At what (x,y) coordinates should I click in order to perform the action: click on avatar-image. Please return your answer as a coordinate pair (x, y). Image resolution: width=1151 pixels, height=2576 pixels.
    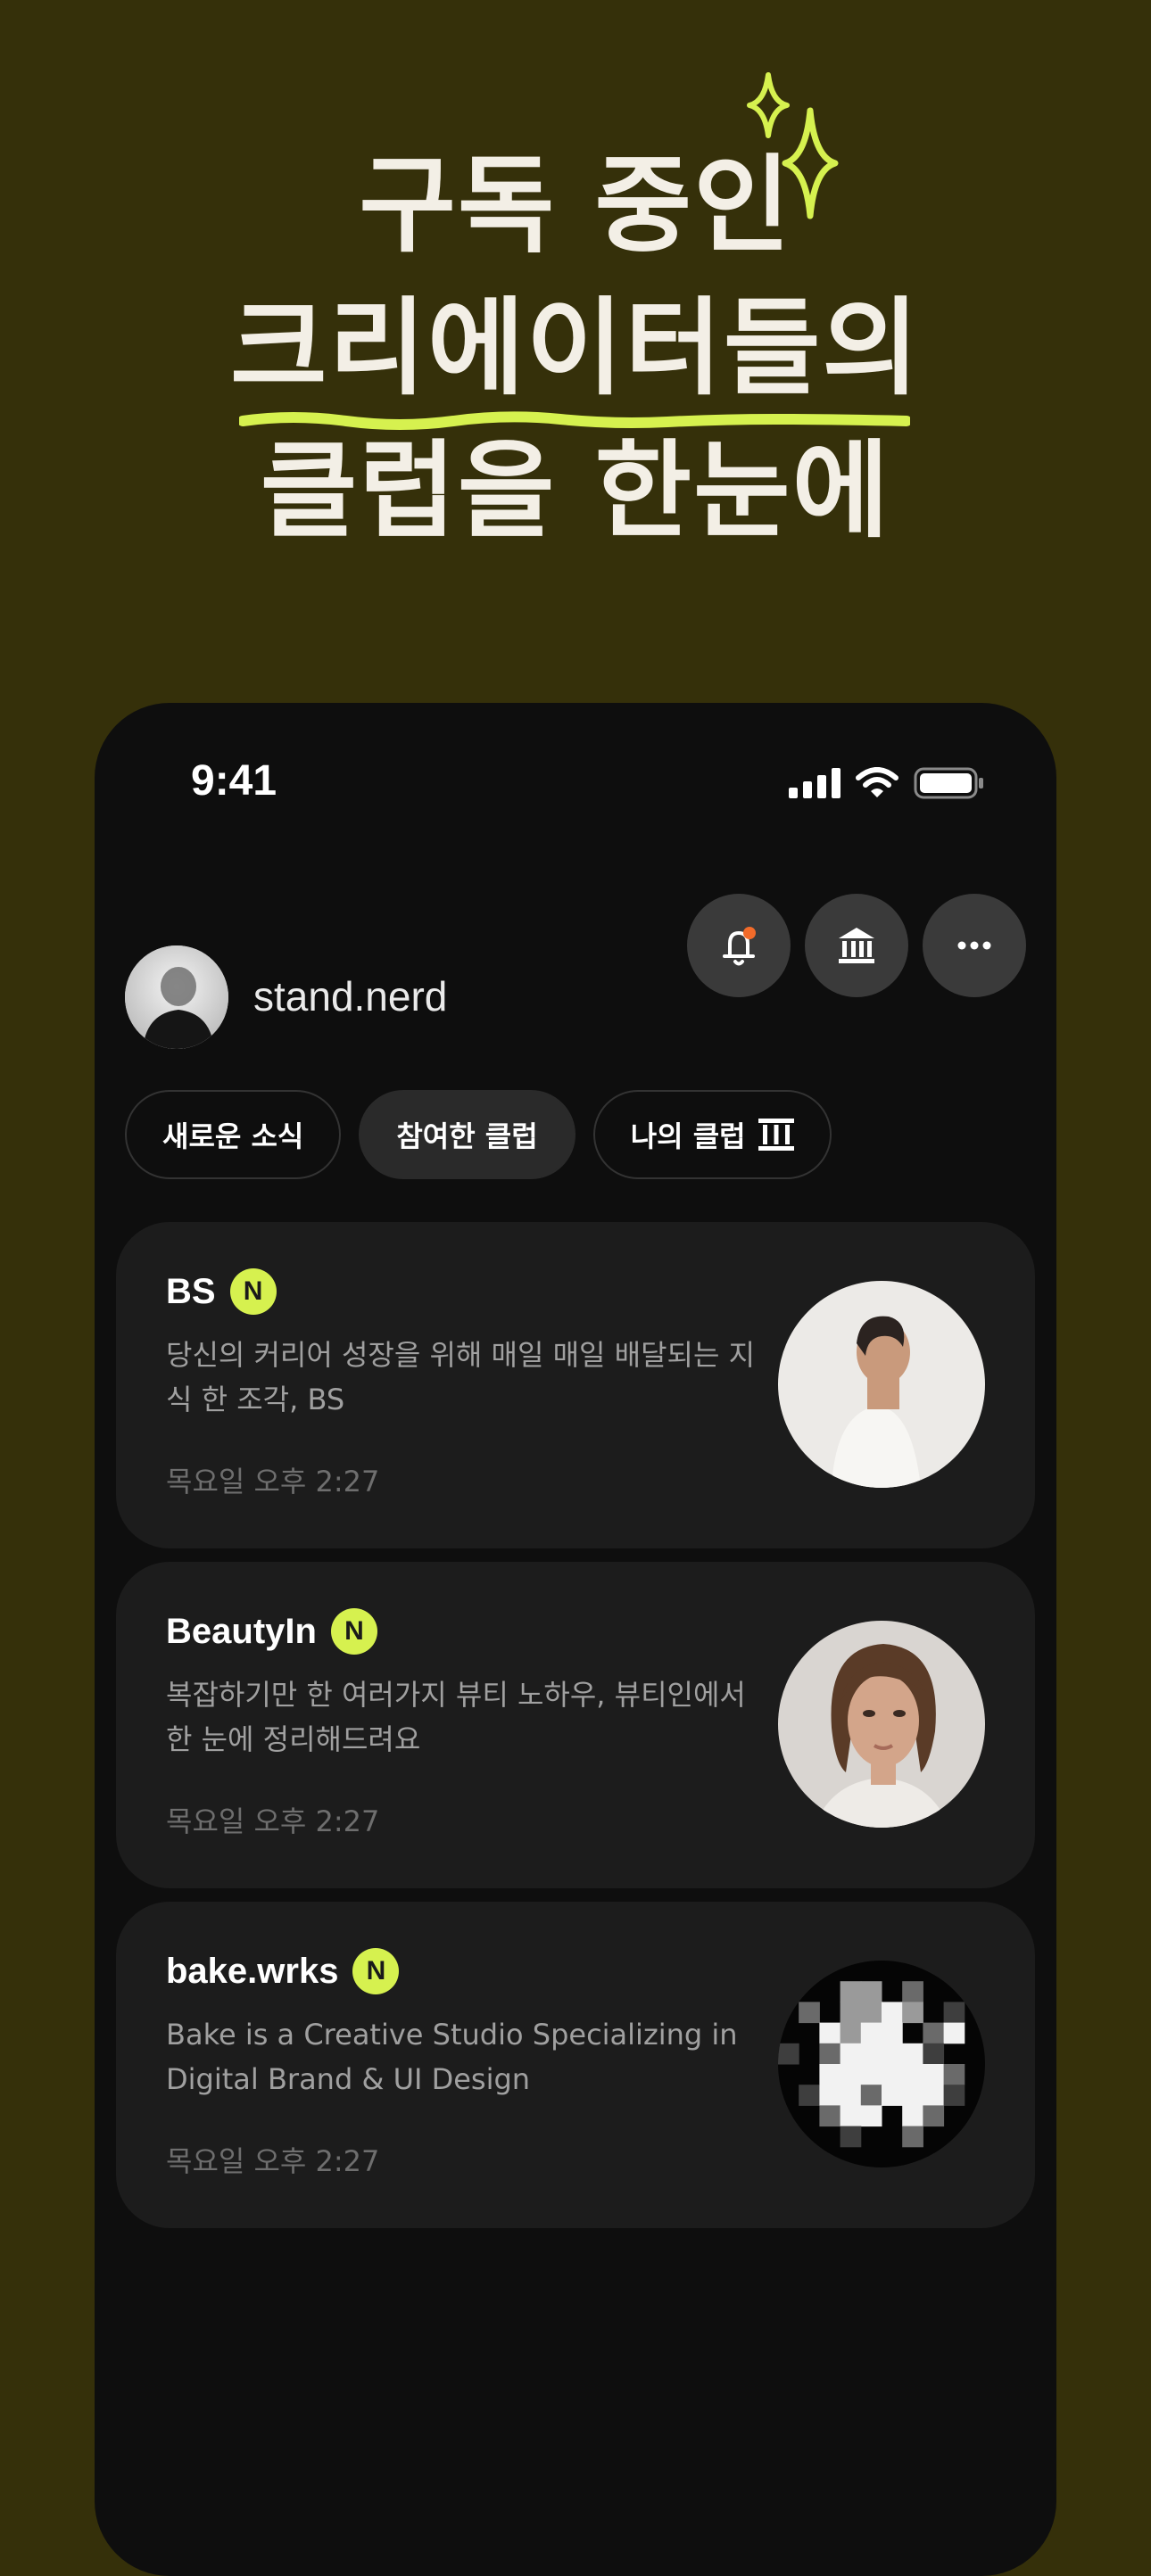
    Looking at the image, I should click on (176, 997).